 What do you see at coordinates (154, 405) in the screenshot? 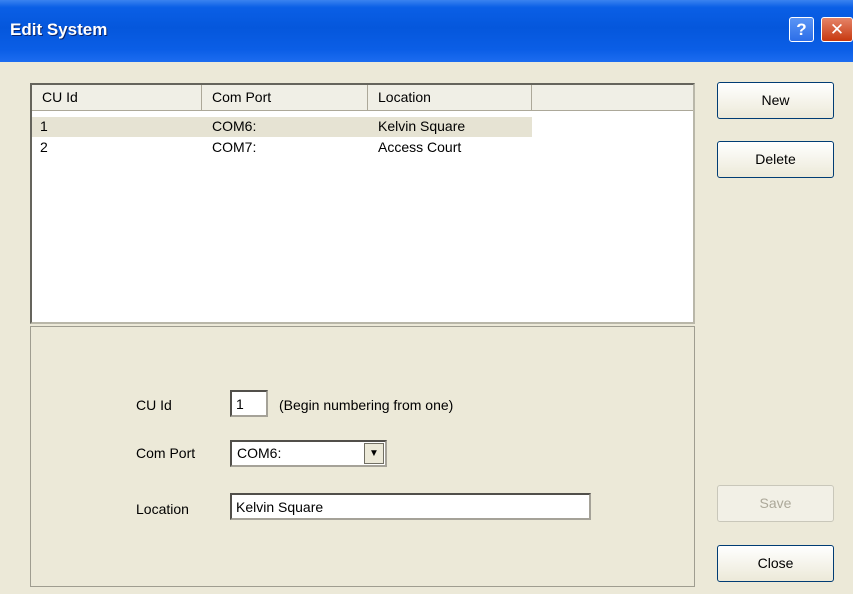
I see `cu-id-label: CU Id` at bounding box center [154, 405].